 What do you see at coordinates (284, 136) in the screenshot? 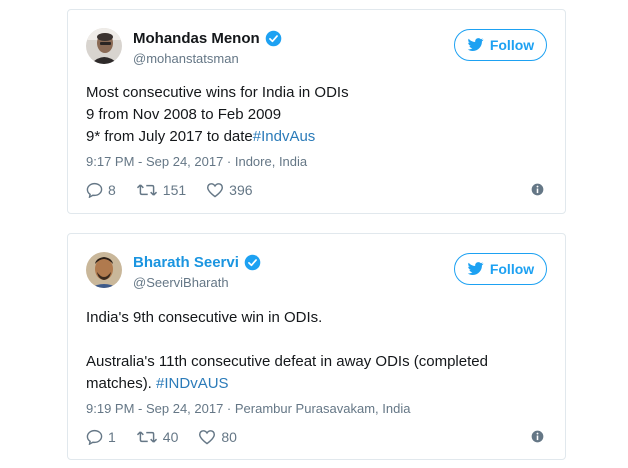
I see `hashtag-link: #IndvAus` at bounding box center [284, 136].